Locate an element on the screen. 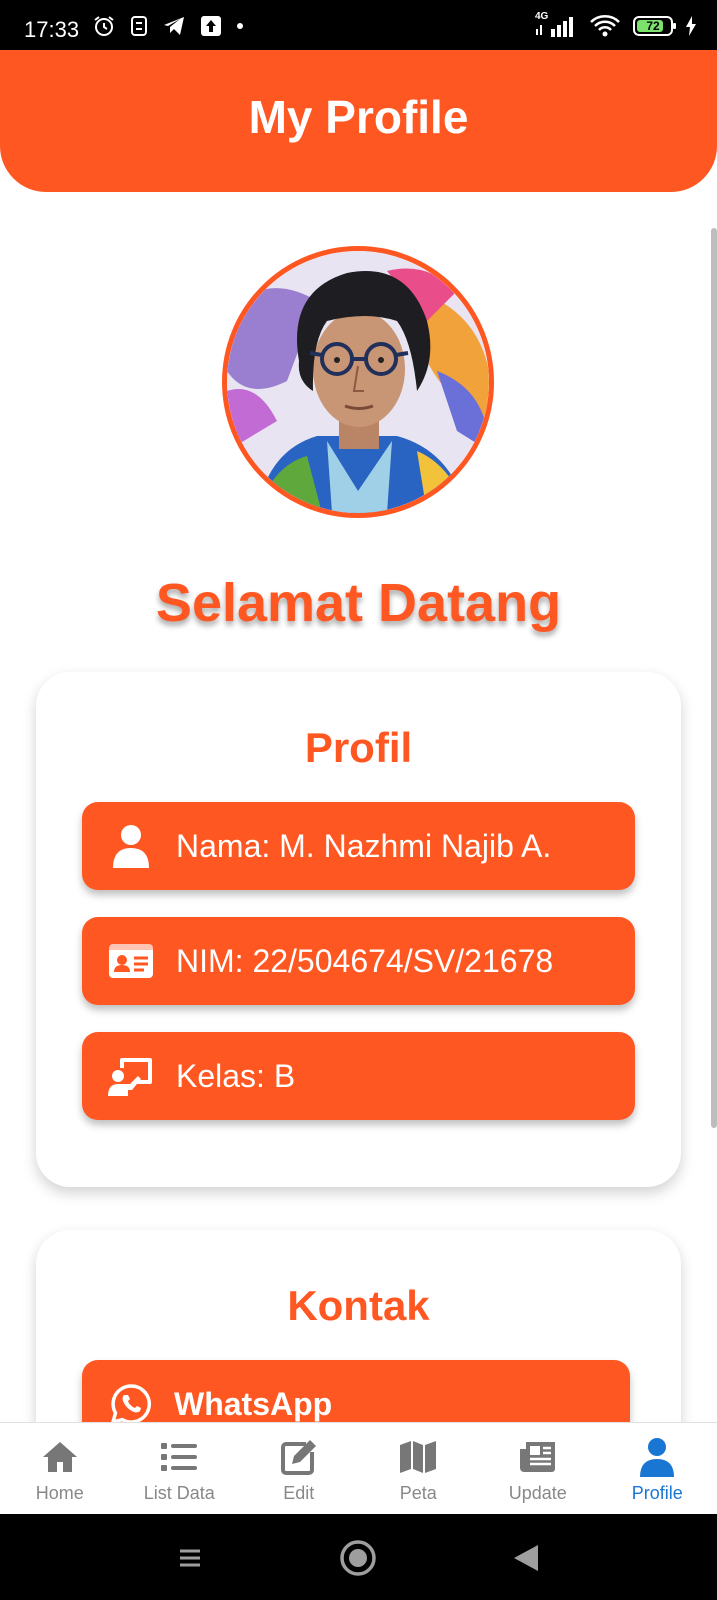 This screenshot has height=1600, width=717. status-bar: 17:33 4G 72 is located at coordinates (358, 25).